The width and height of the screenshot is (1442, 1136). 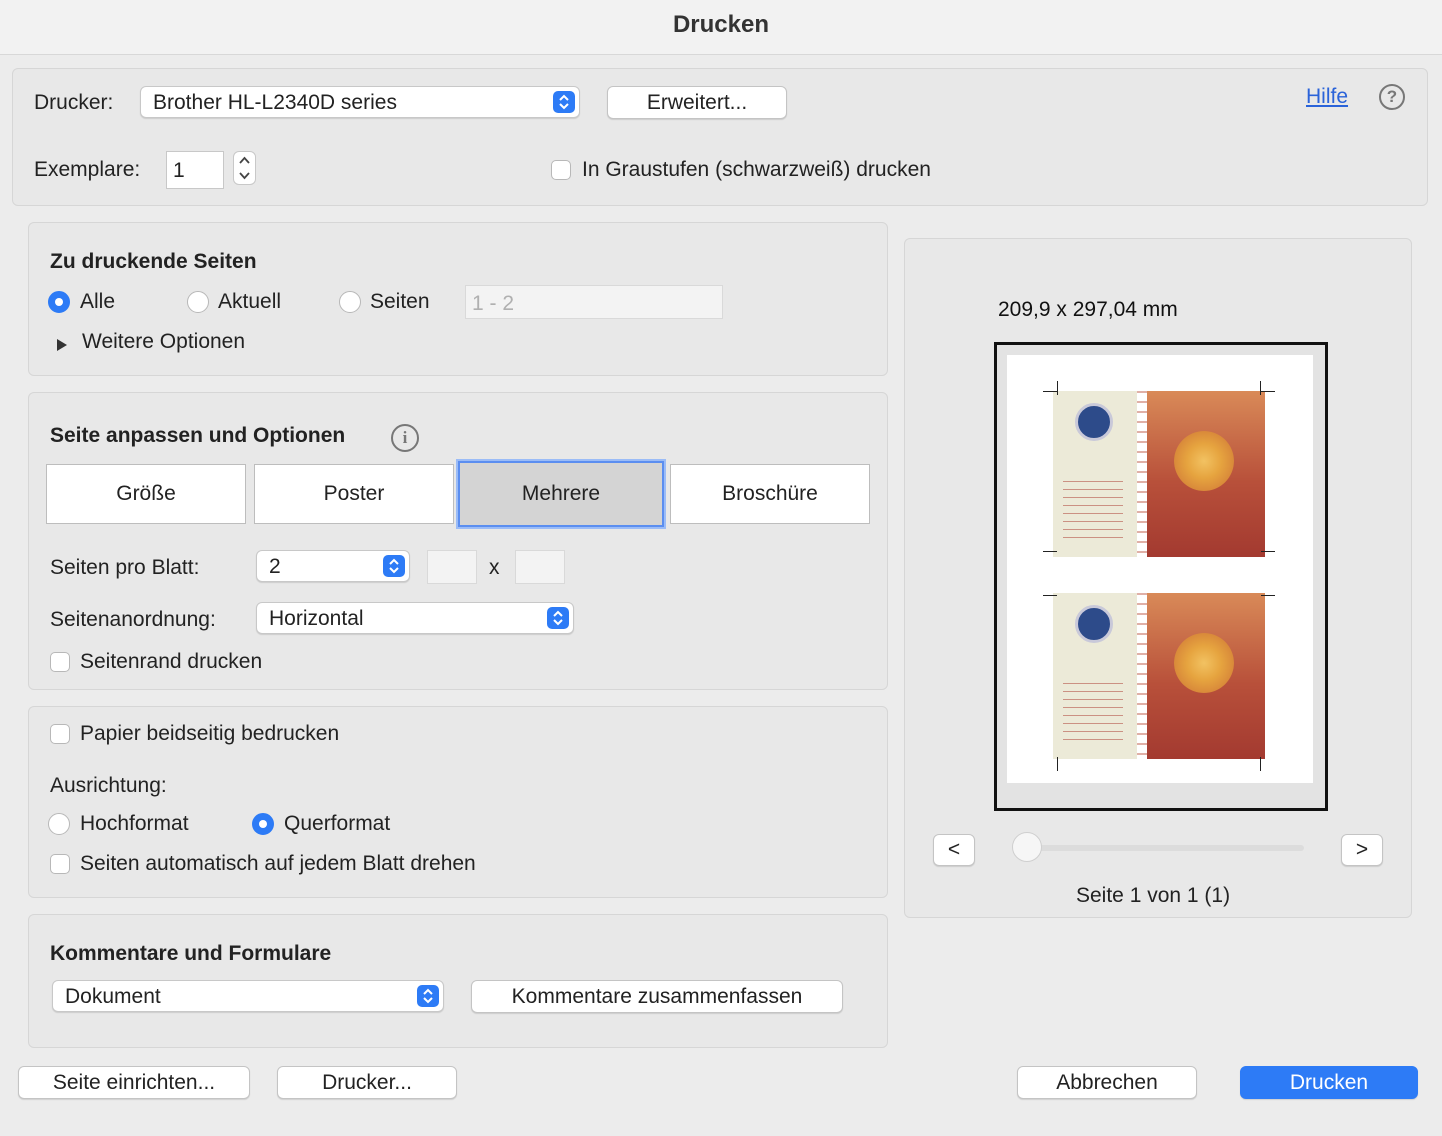 What do you see at coordinates (452, 567) in the screenshot?
I see `columns-input` at bounding box center [452, 567].